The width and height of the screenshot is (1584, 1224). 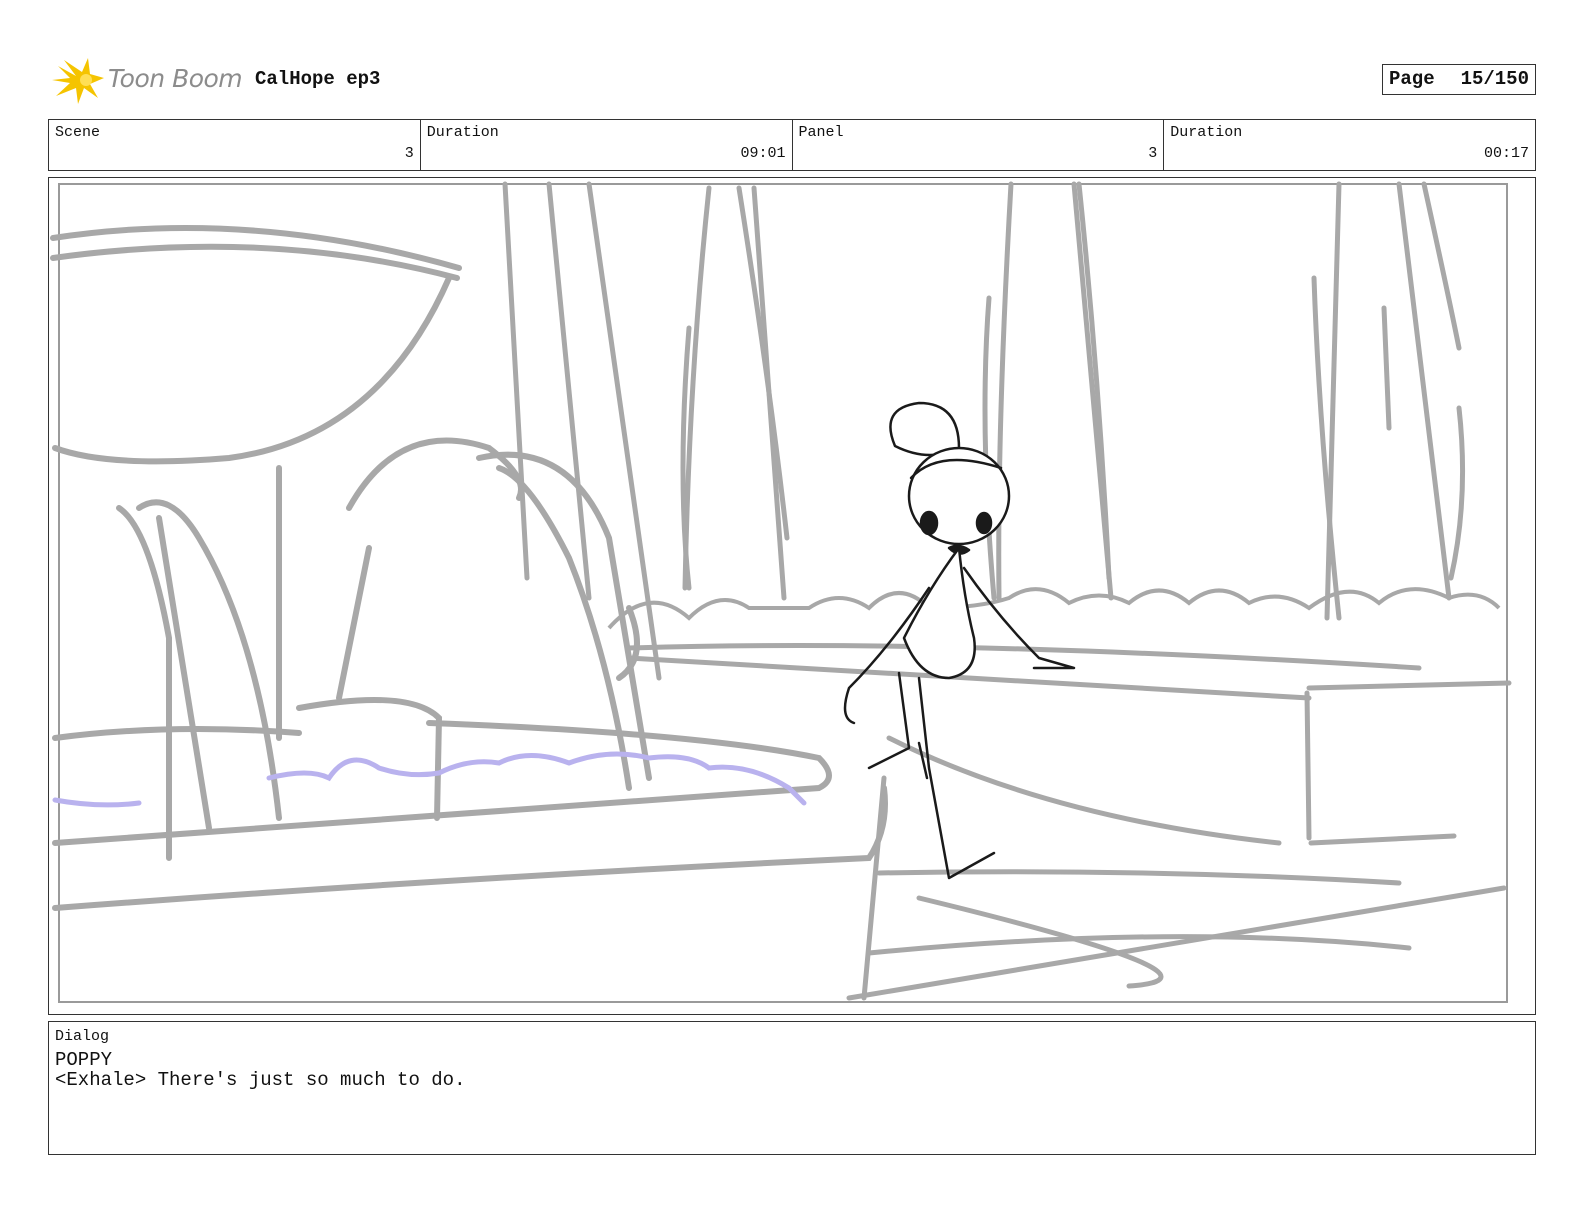 What do you see at coordinates (82, 1036) in the screenshot?
I see `dialog-label: Dialog` at bounding box center [82, 1036].